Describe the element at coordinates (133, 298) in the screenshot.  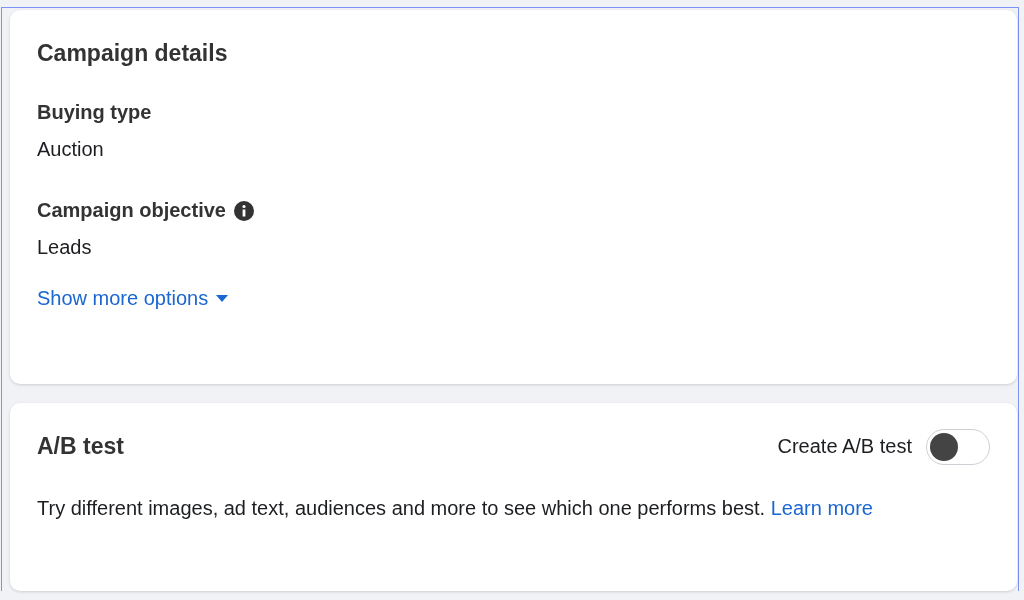
I see `show-more-options-link: Show more options` at that location.